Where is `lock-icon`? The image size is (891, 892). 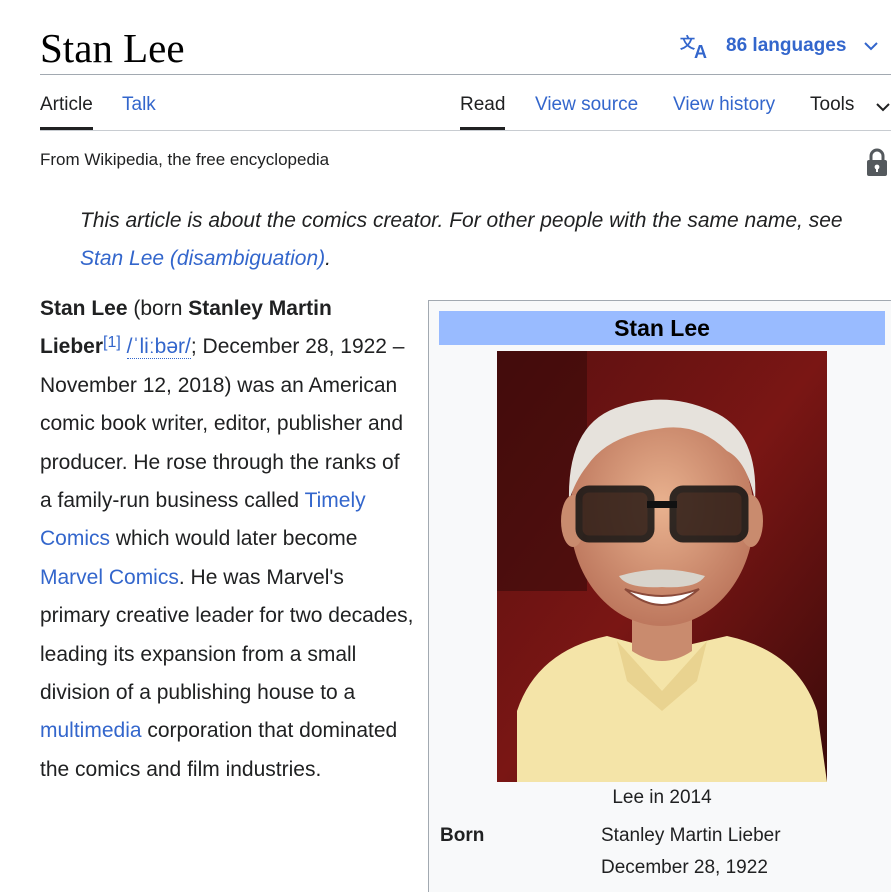
lock-icon is located at coordinates (877, 162).